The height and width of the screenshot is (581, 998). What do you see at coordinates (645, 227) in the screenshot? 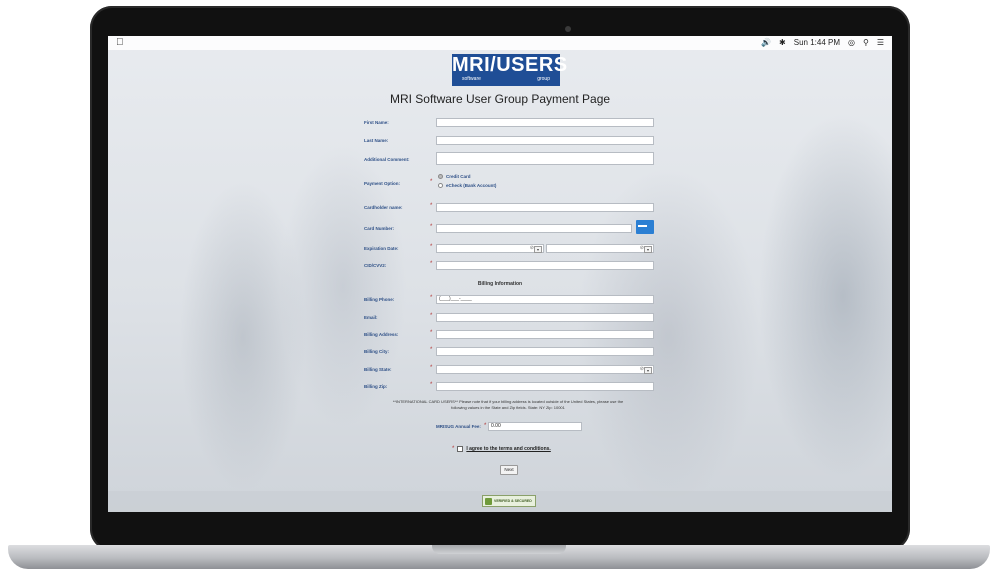
I see `credit-card-icon` at bounding box center [645, 227].